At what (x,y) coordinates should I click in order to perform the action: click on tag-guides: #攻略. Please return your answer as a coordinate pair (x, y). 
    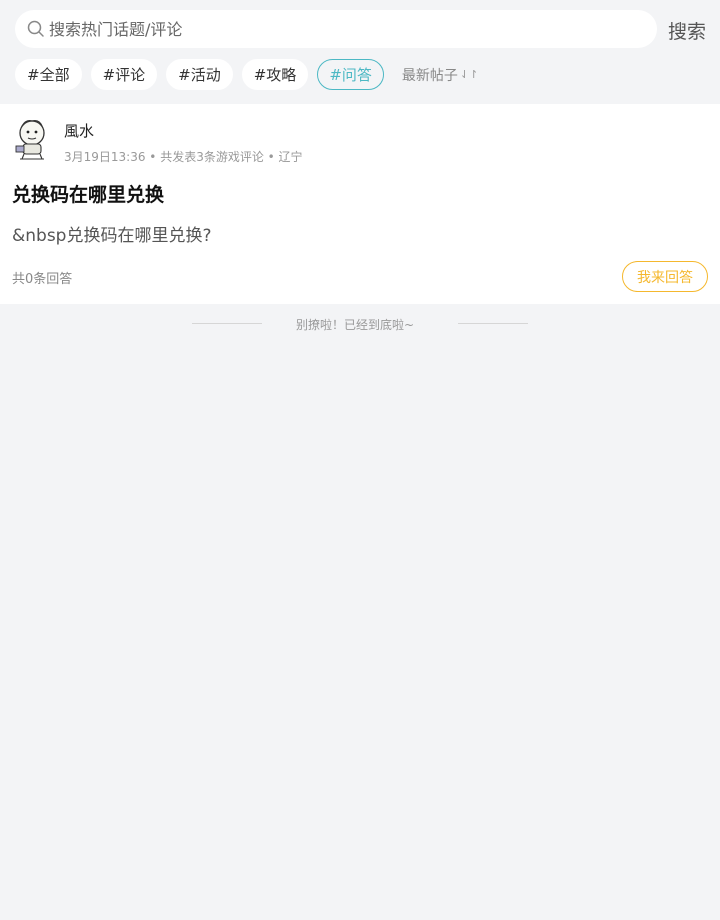
    Looking at the image, I should click on (275, 74).